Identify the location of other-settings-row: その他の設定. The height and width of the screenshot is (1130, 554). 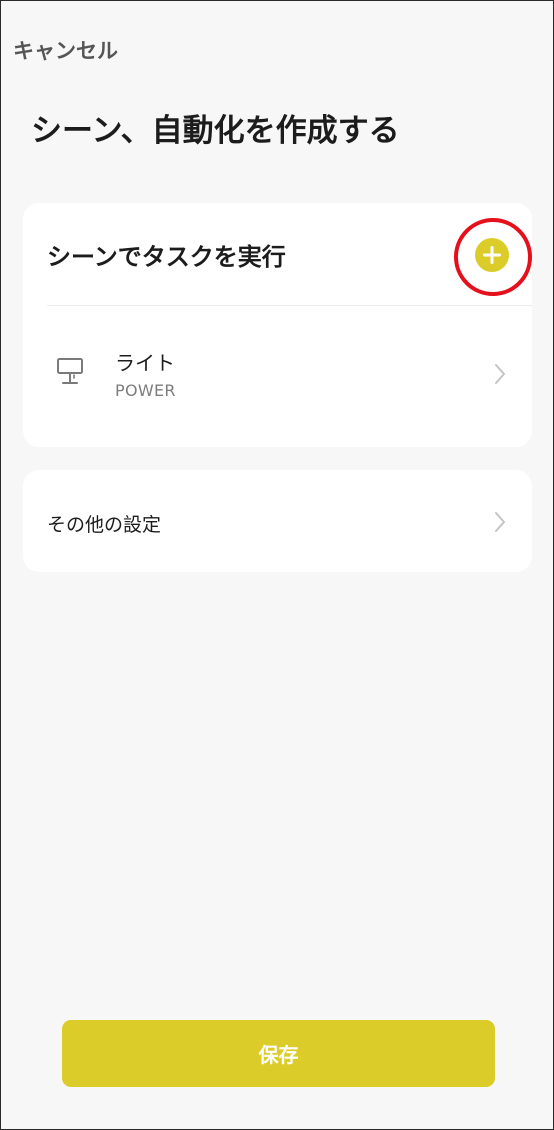
(277, 521).